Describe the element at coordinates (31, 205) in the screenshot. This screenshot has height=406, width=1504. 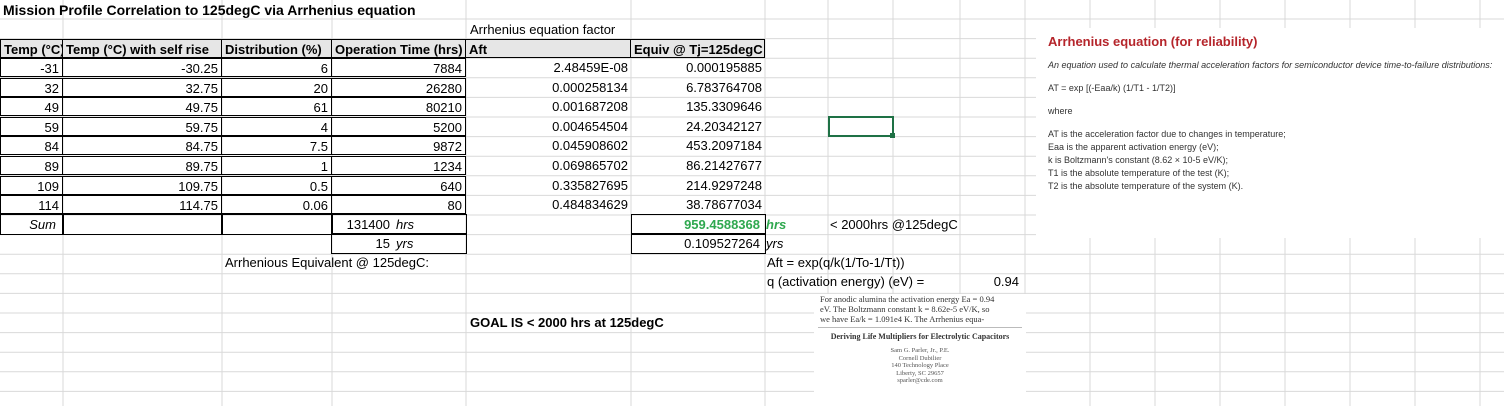
I see `cell-temp: 114` at that location.